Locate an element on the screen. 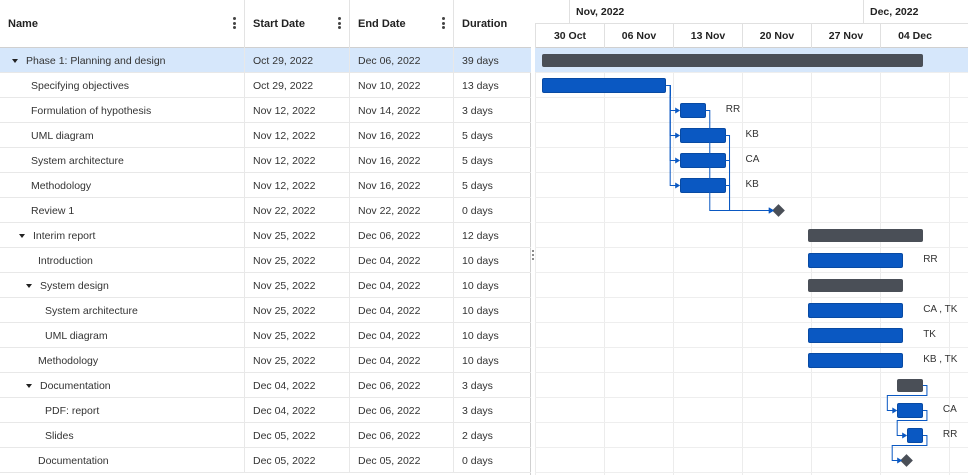 The width and height of the screenshot is (968, 475). chart-row: KB , TK is located at coordinates (751, 360).